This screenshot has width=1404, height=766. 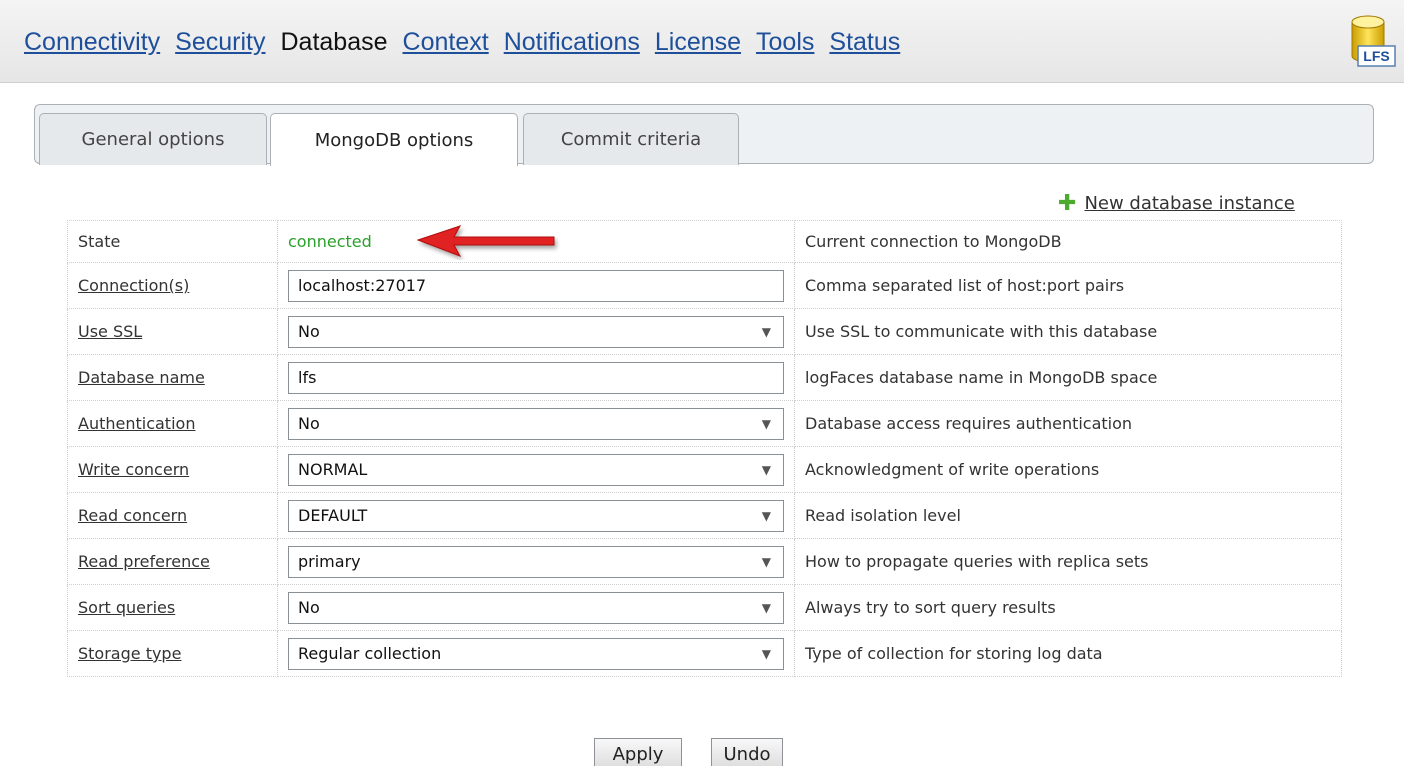 What do you see at coordinates (394, 139) in the screenshot?
I see `tab-mongodb-options: MongoDB options` at bounding box center [394, 139].